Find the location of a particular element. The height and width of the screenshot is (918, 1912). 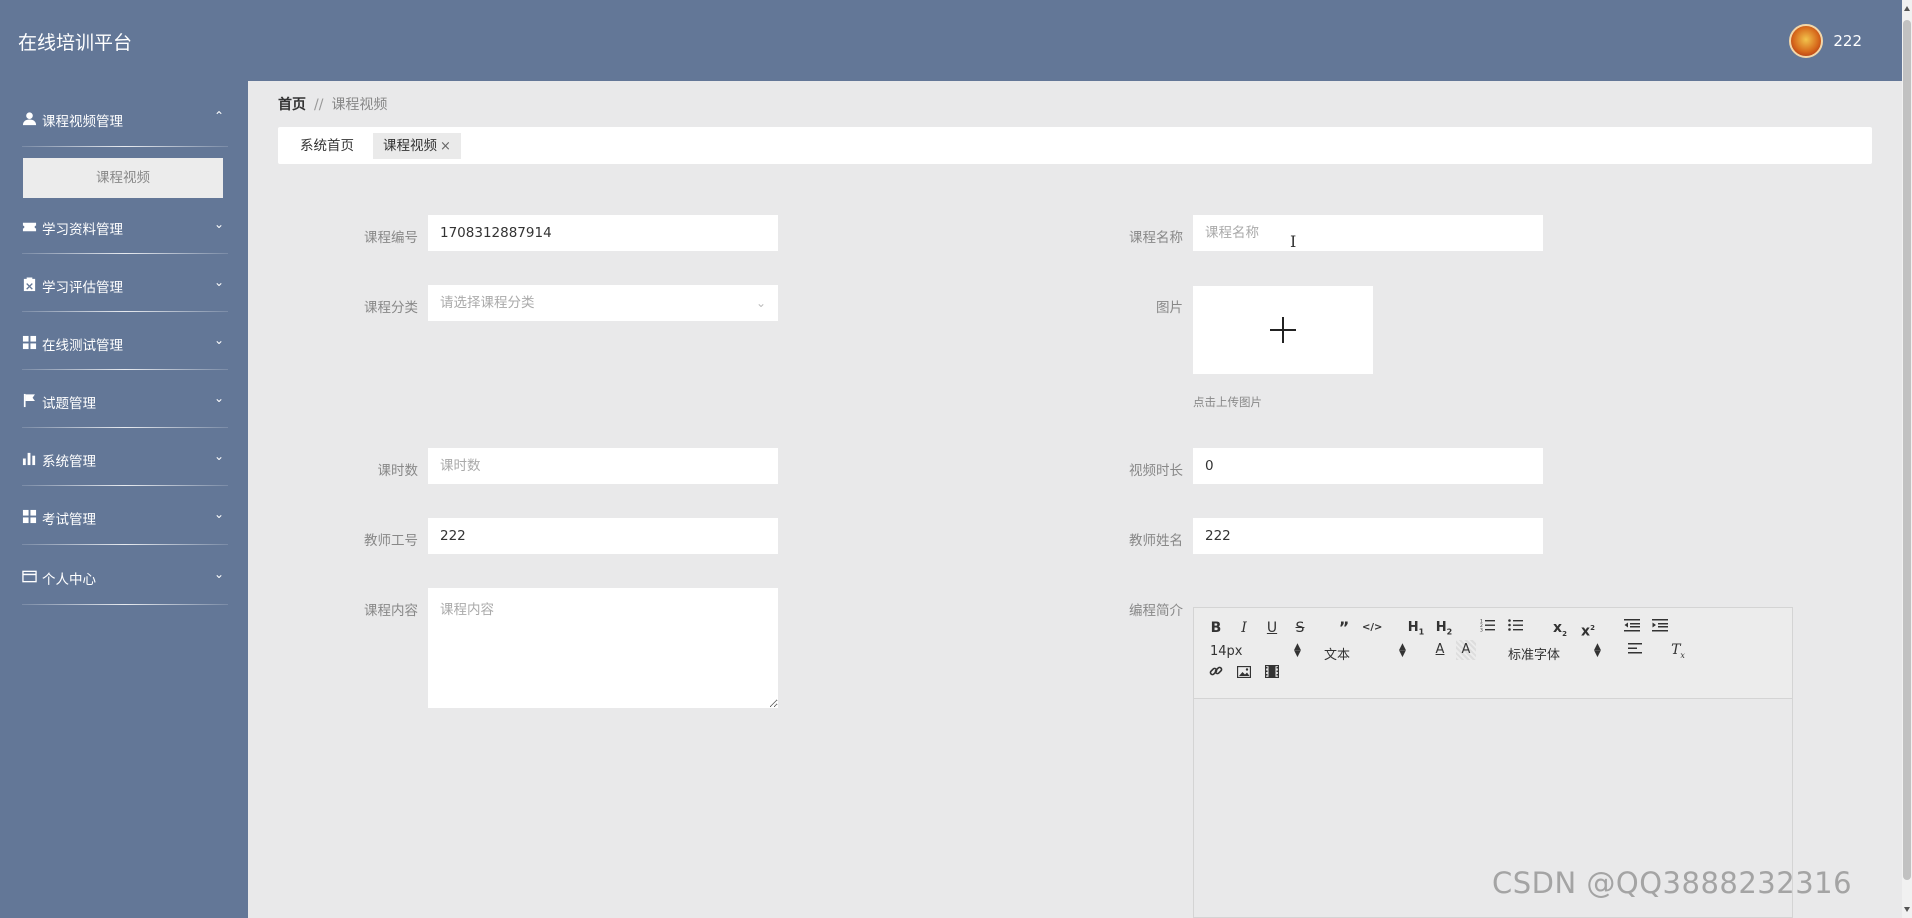

sidebar-item-label: 课程视频管理 is located at coordinates (82, 122).